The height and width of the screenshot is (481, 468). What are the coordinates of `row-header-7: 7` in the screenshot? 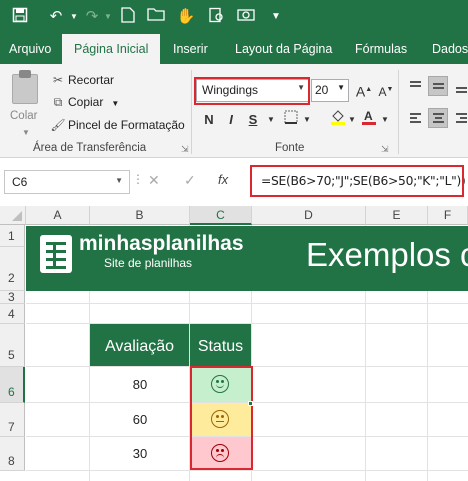 It's located at (12, 420).